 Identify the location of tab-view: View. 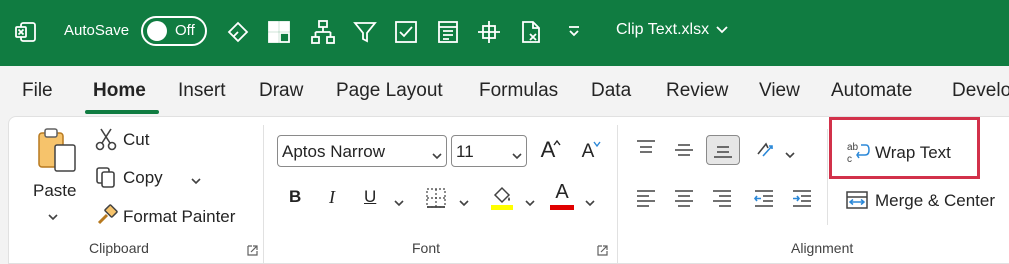
(779, 91).